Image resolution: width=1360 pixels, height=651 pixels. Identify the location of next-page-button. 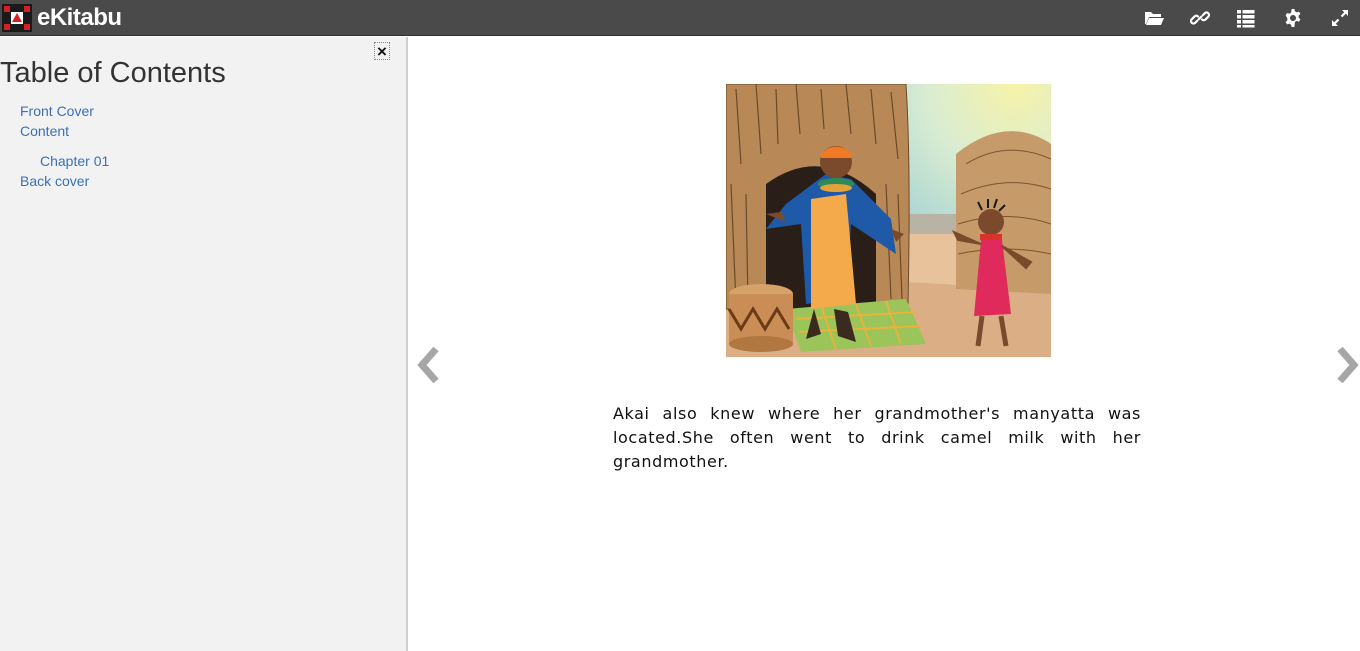
(1346, 365).